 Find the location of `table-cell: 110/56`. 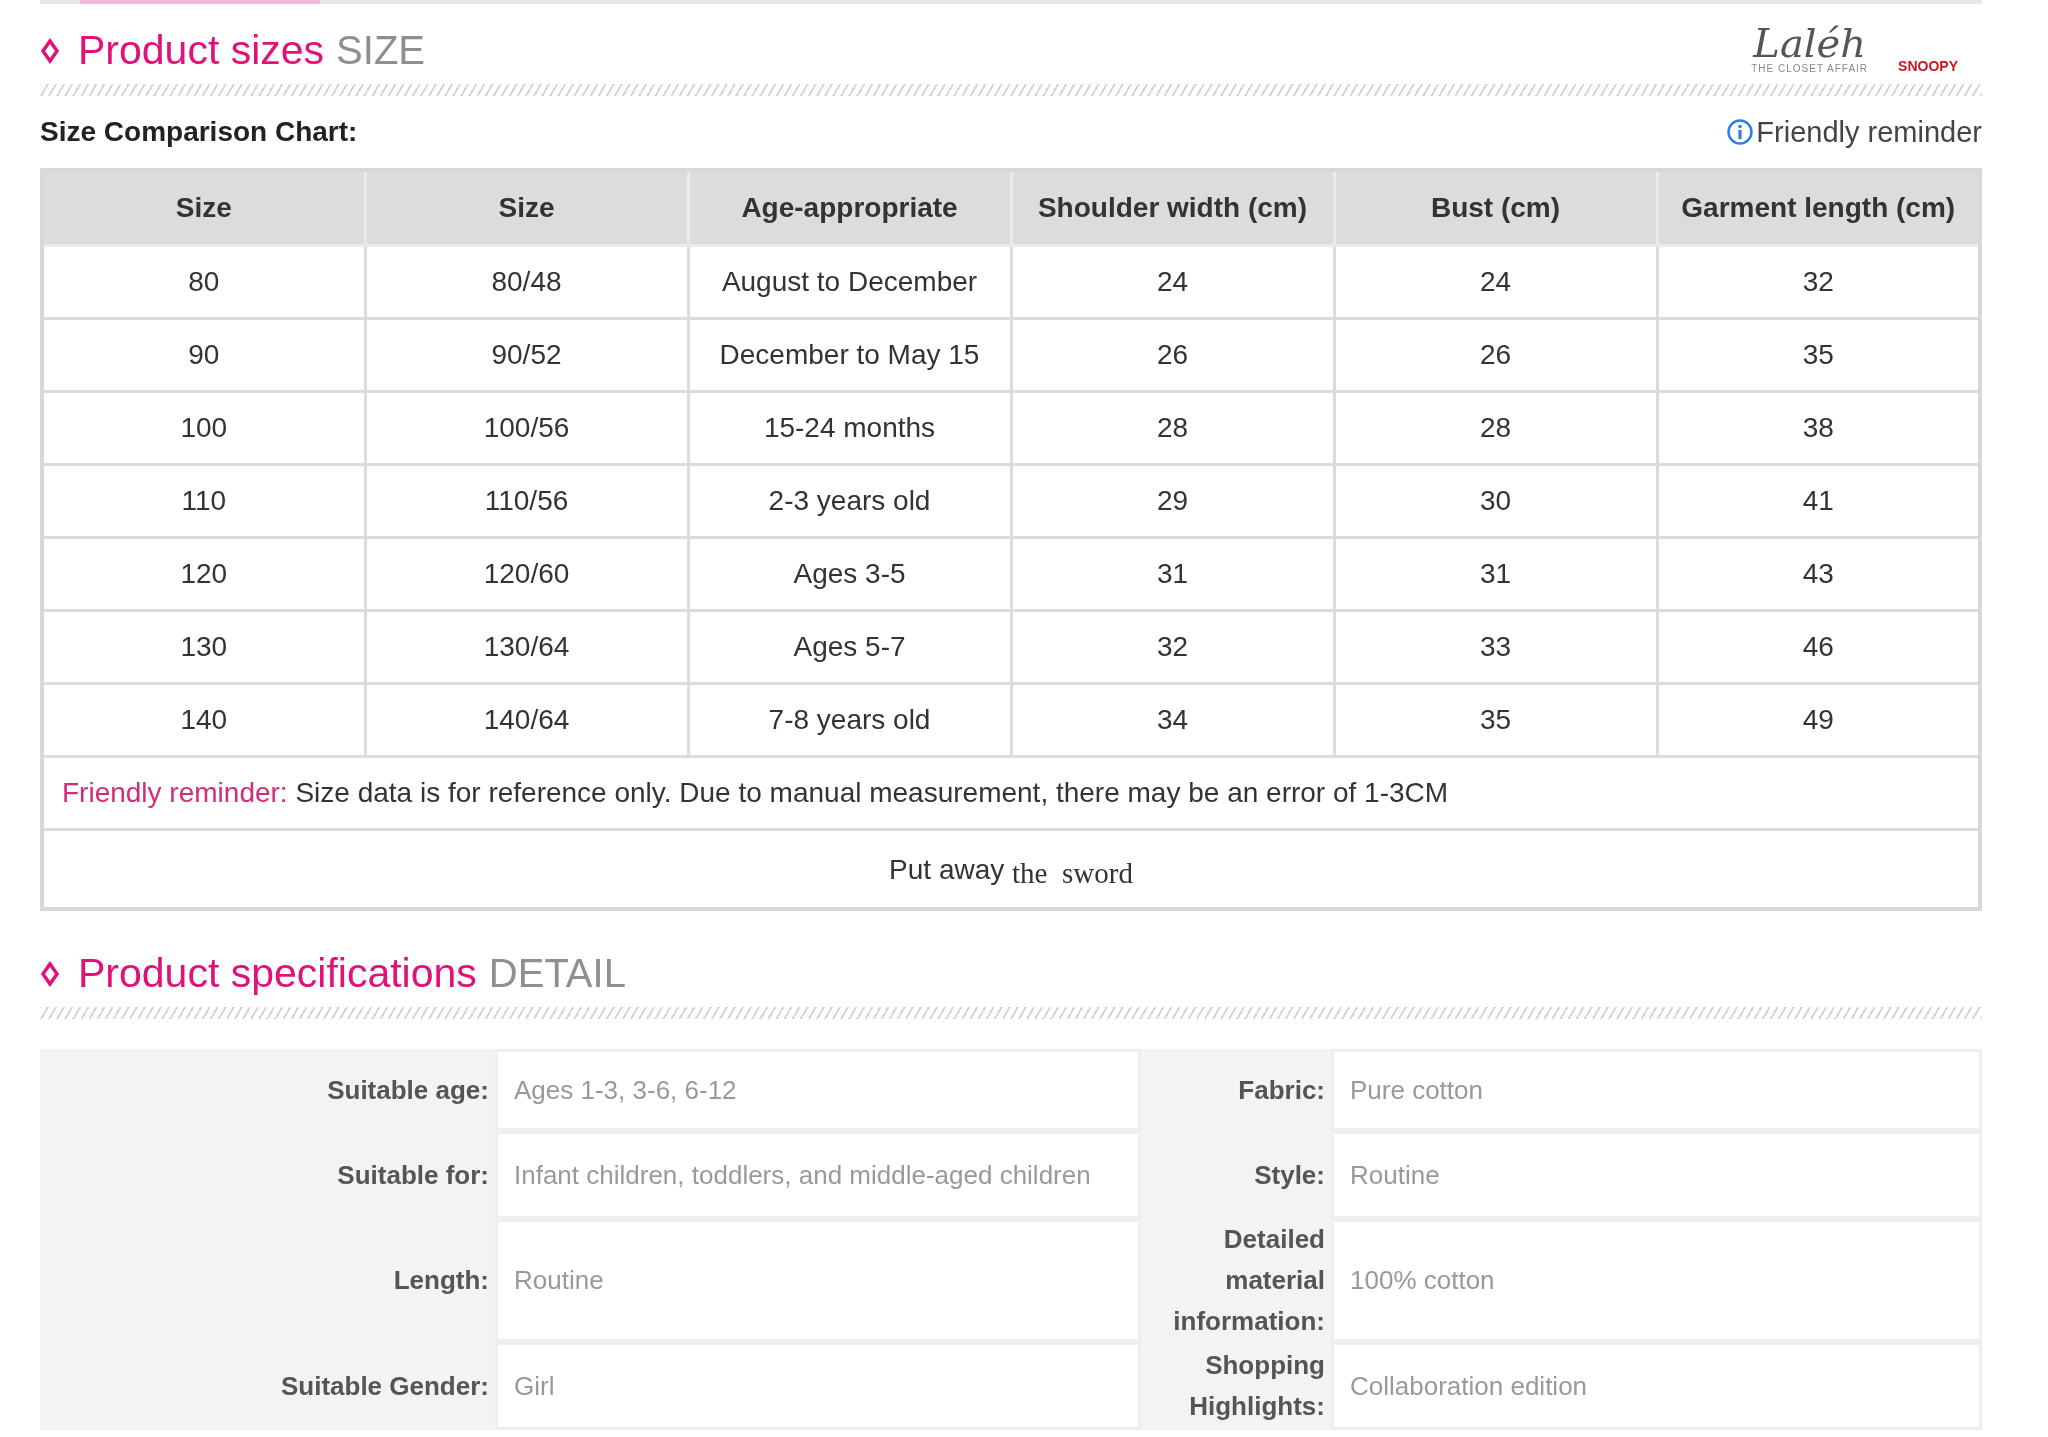

table-cell: 110/56 is located at coordinates (526, 501).